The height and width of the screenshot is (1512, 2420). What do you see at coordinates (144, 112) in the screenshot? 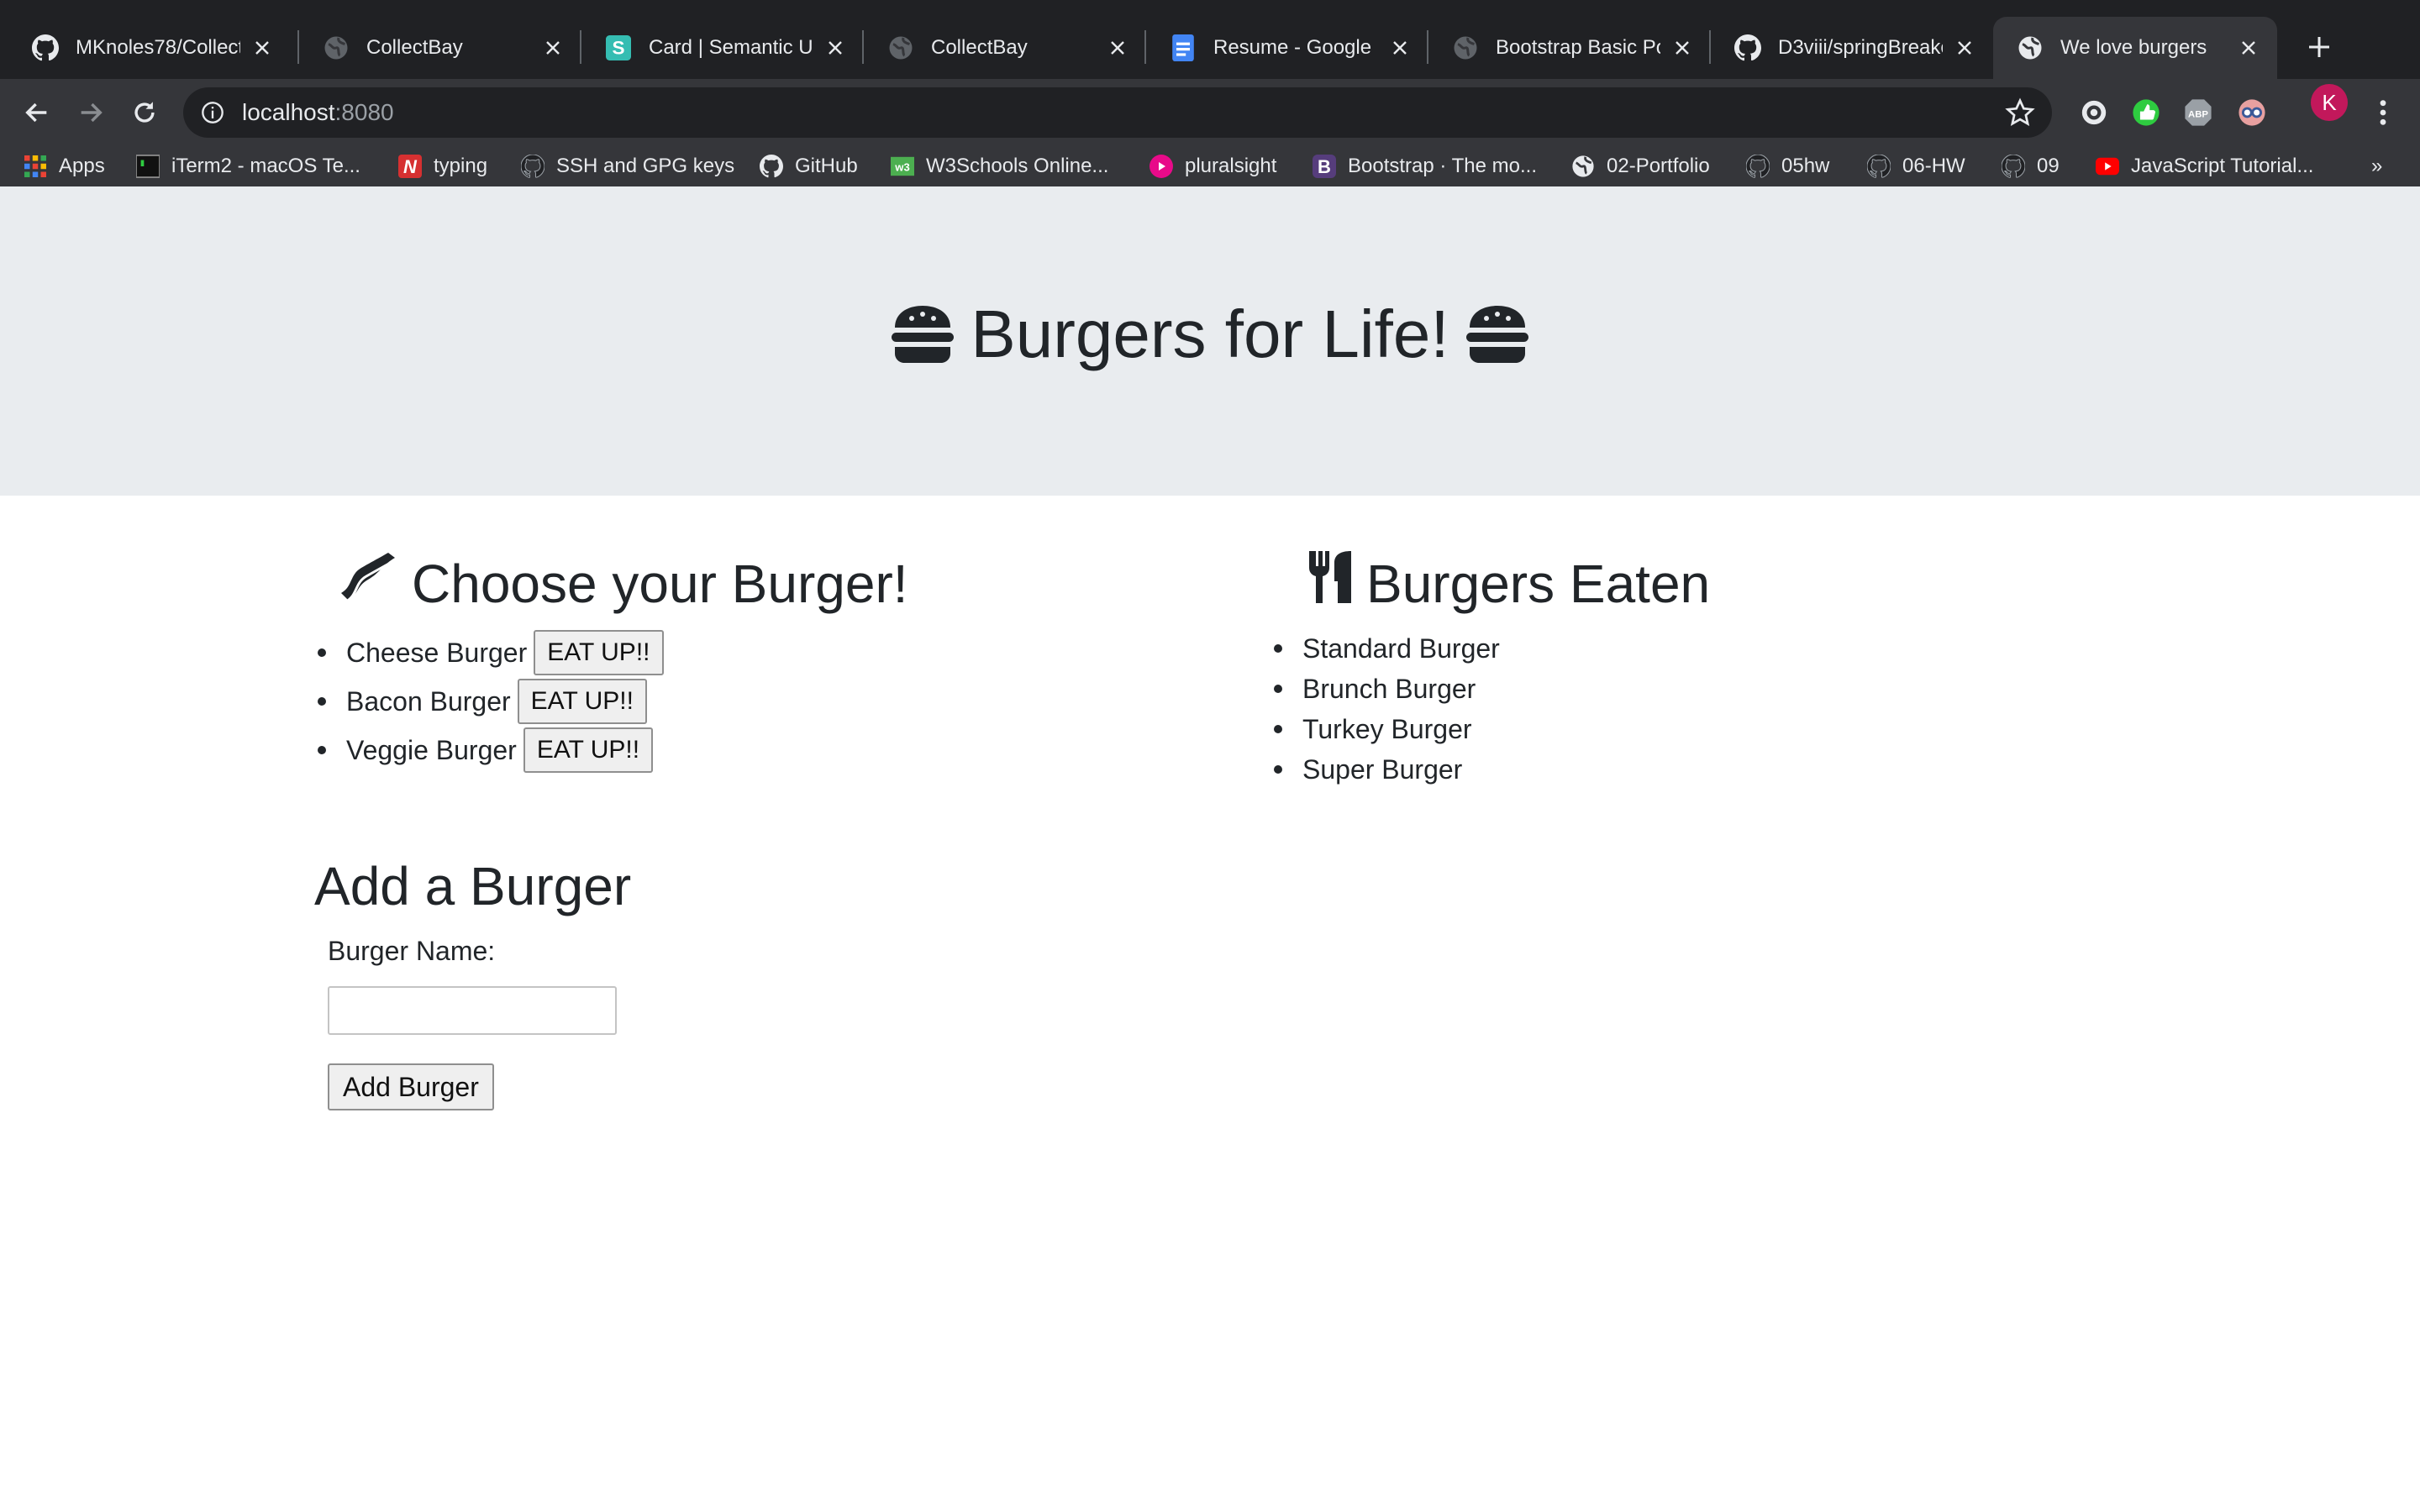
I see `reload-button` at bounding box center [144, 112].